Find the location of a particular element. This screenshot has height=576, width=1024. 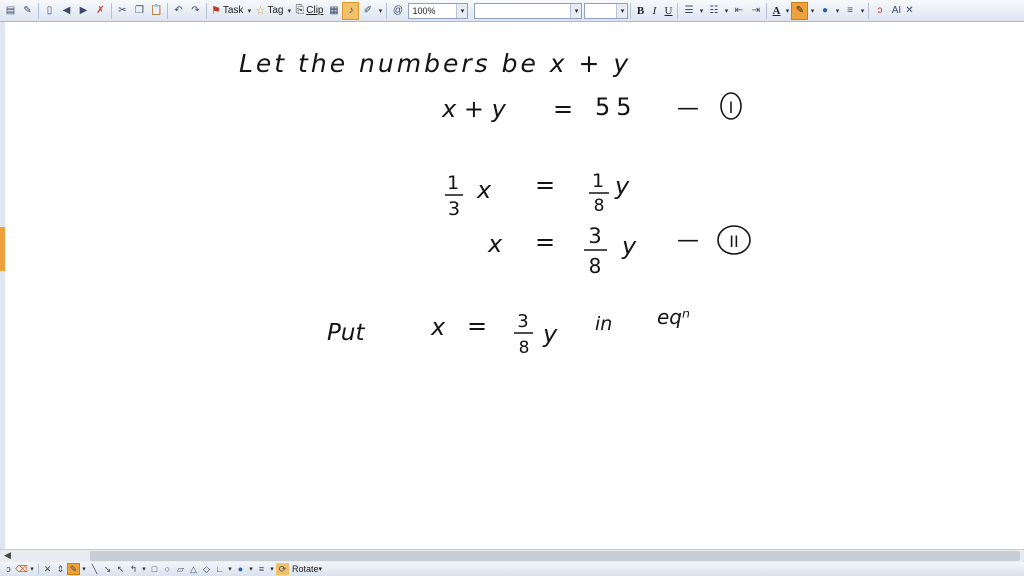

note-line-intro: Let the numbers be x + y is located at coordinates (435, 63).